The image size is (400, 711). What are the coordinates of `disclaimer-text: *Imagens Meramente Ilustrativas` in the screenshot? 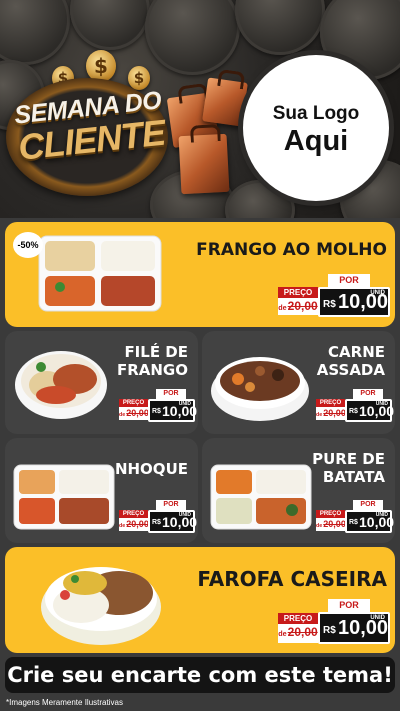 It's located at (64, 702).